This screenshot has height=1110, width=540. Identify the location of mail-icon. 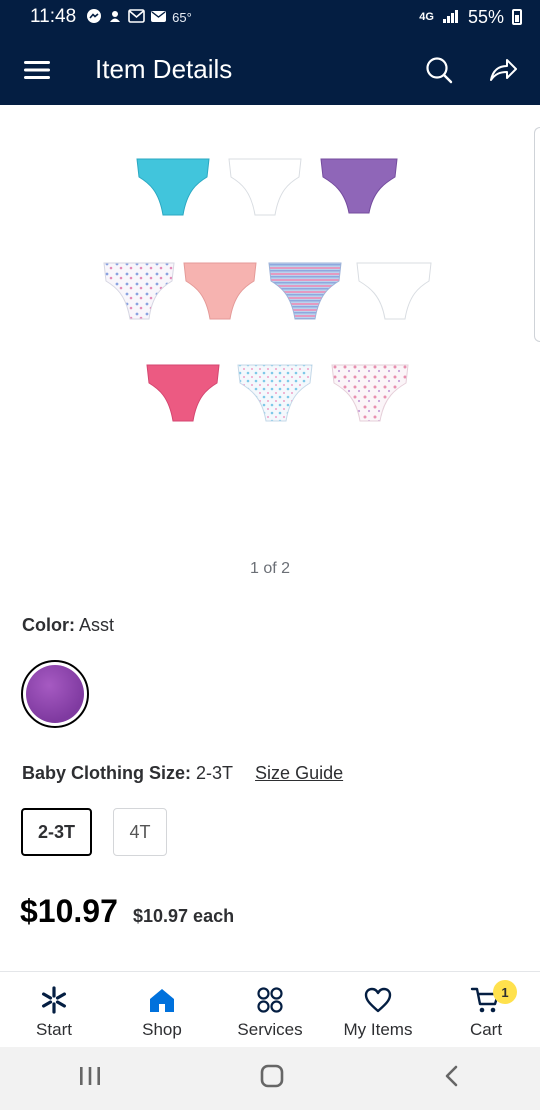
(158, 17).